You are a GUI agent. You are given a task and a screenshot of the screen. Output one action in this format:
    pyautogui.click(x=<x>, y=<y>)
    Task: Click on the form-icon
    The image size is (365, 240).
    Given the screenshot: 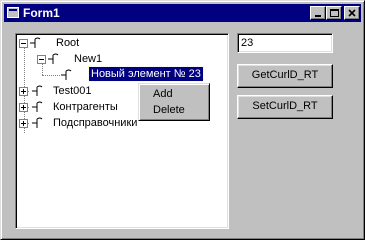 What is the action you would take?
    pyautogui.click(x=13, y=12)
    